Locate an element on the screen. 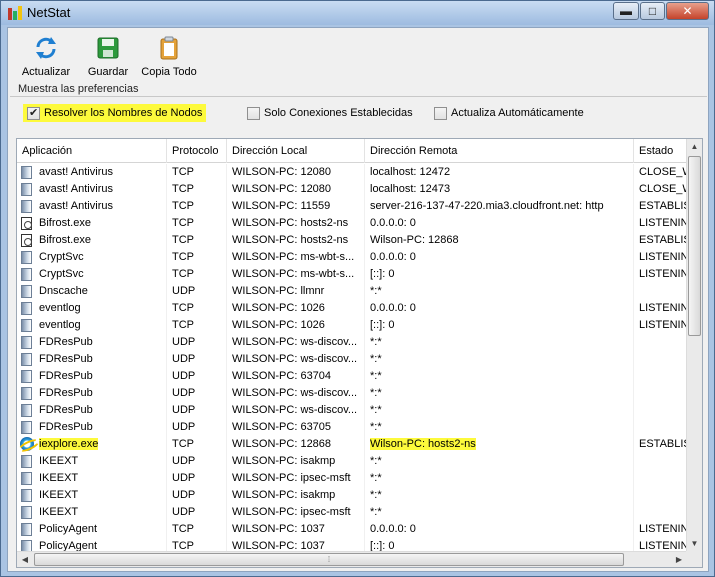  cell-application: IKEEXT is located at coordinates (92, 495).